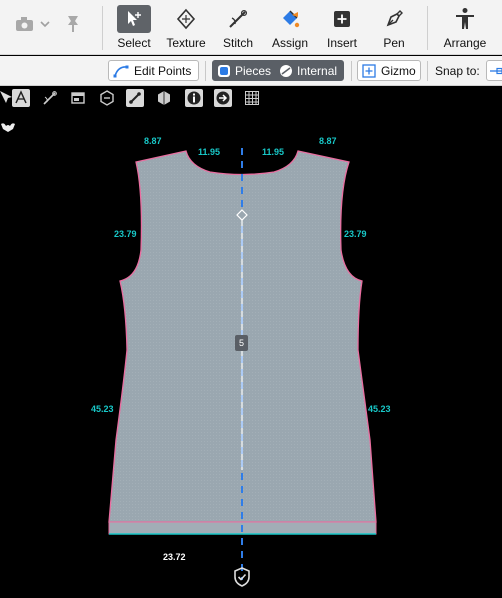  Describe the element at coordinates (238, 19) in the screenshot. I see `needle-icon` at that location.